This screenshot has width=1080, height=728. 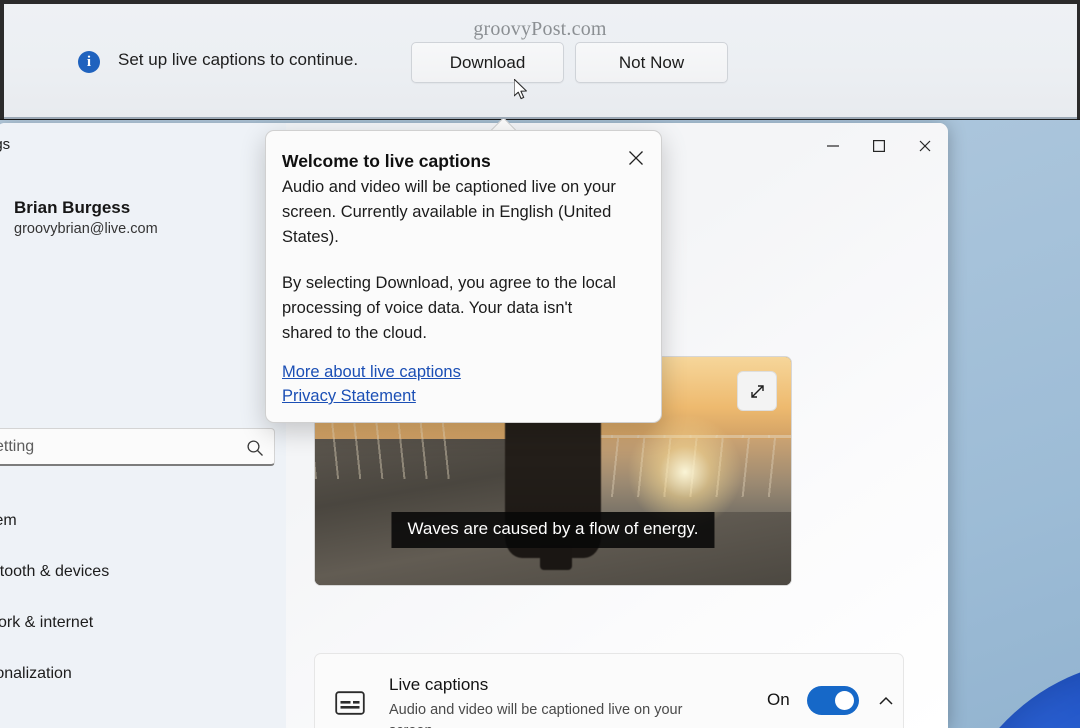 I want to click on more-about-live-captions-link: More about live captions, so click(x=371, y=372).